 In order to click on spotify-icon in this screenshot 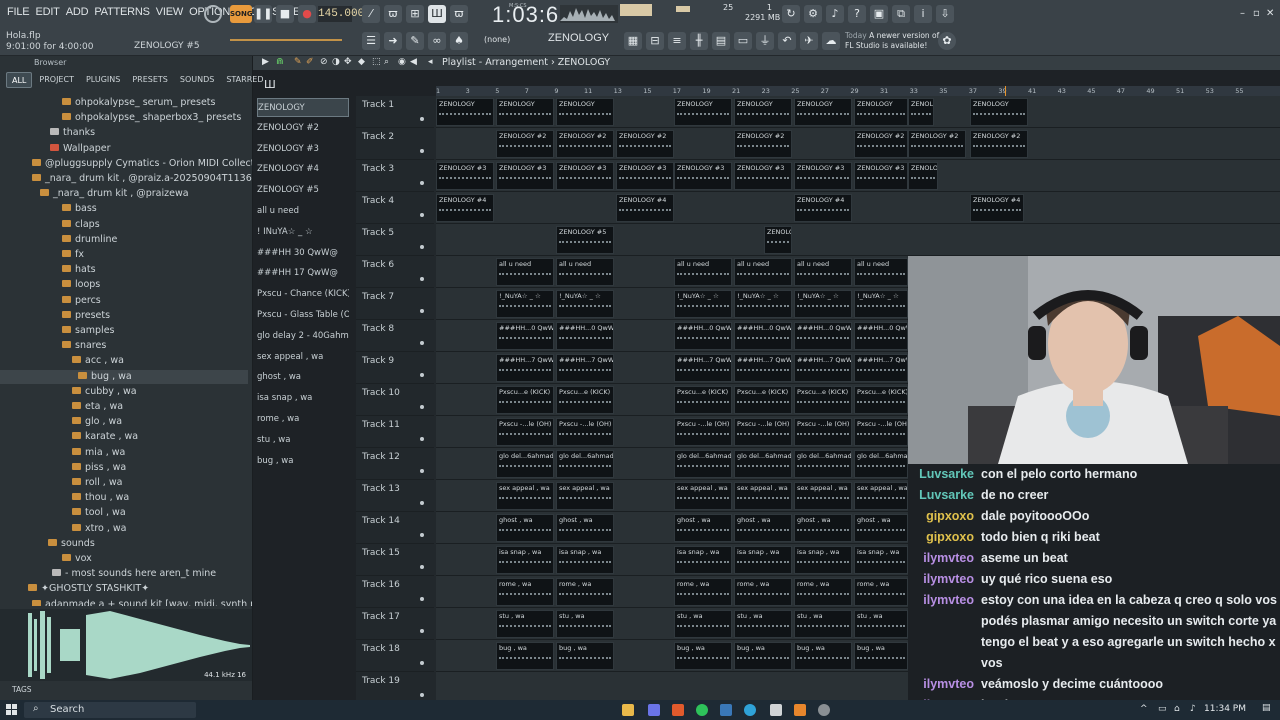, I will do `click(702, 710)`.